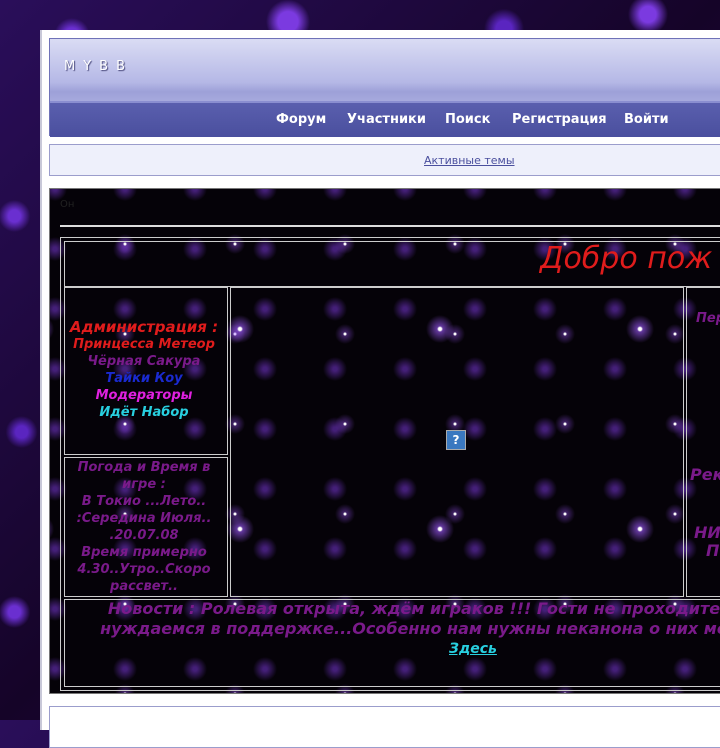 The width and height of the screenshot is (720, 748). I want to click on weather-line: рассвет.., so click(144, 586).